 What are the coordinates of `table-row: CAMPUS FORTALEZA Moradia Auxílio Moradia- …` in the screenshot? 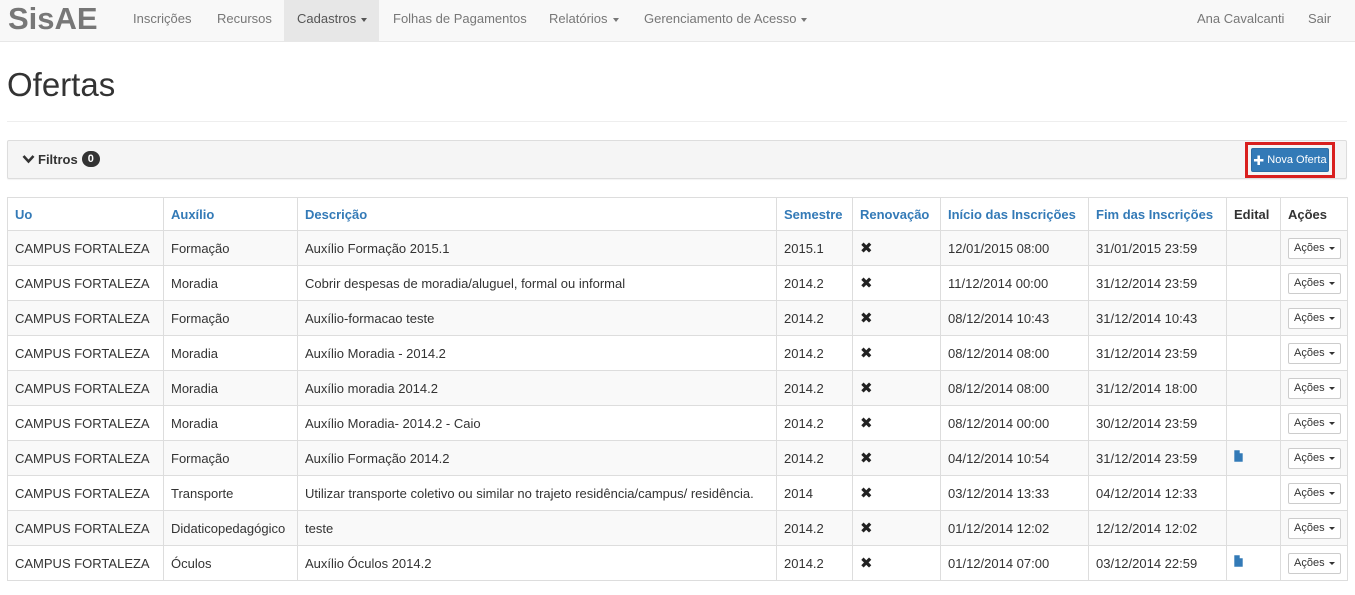 It's located at (677, 423).